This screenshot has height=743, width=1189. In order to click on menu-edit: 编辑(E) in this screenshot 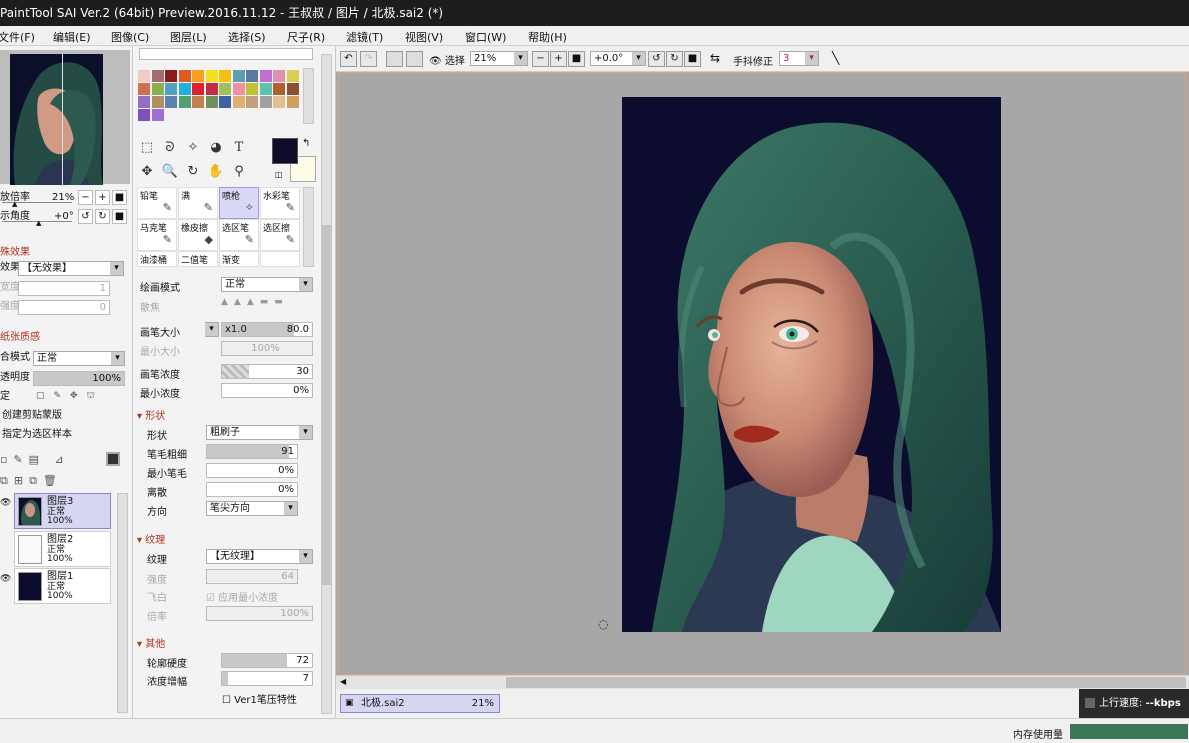, I will do `click(72, 37)`.